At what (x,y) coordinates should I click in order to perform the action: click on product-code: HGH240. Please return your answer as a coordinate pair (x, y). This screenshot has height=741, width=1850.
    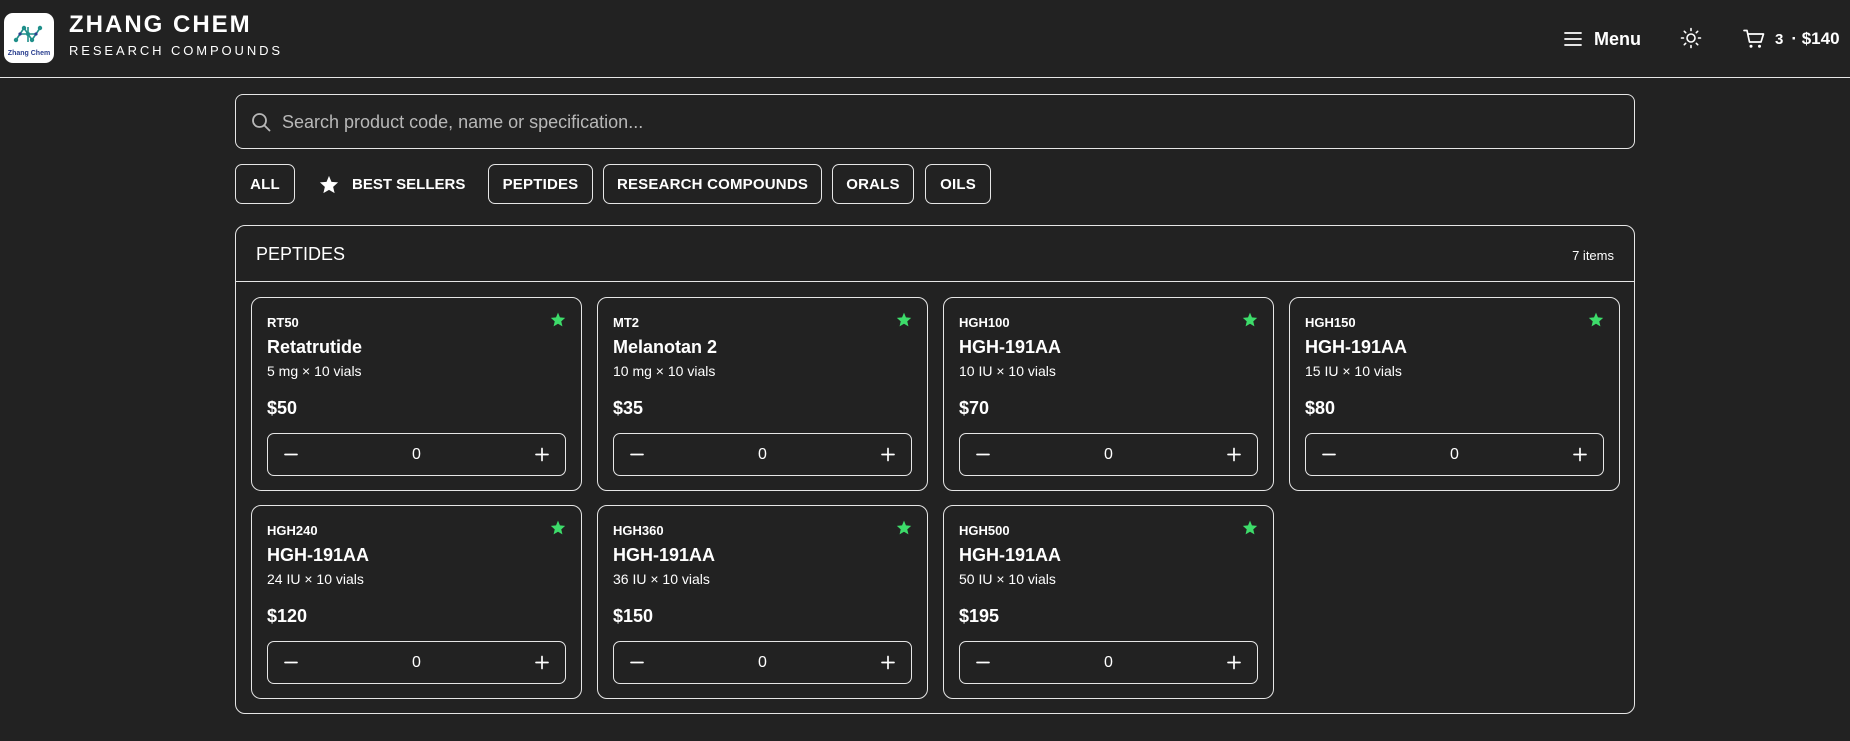
    Looking at the image, I should click on (292, 530).